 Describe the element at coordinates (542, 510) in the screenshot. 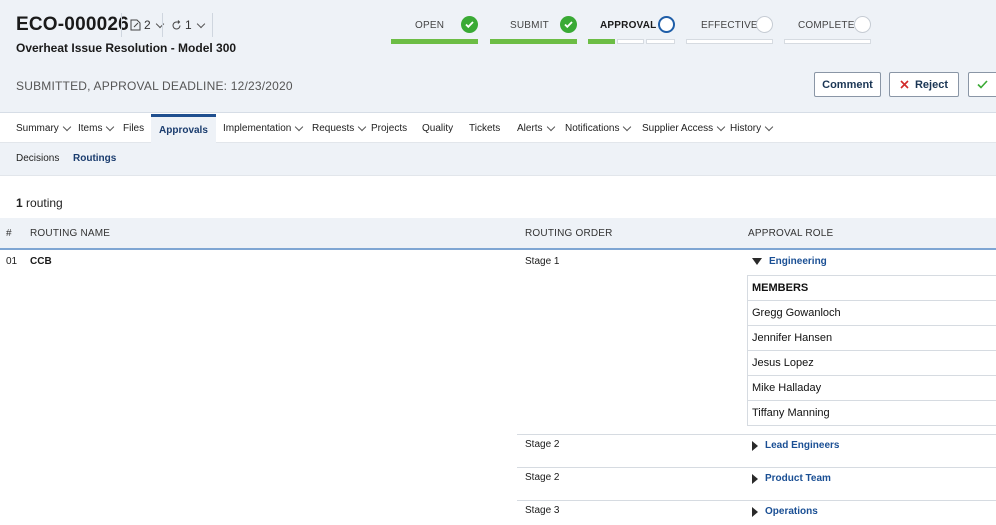

I see `routing-order-stage: Stage 3` at that location.